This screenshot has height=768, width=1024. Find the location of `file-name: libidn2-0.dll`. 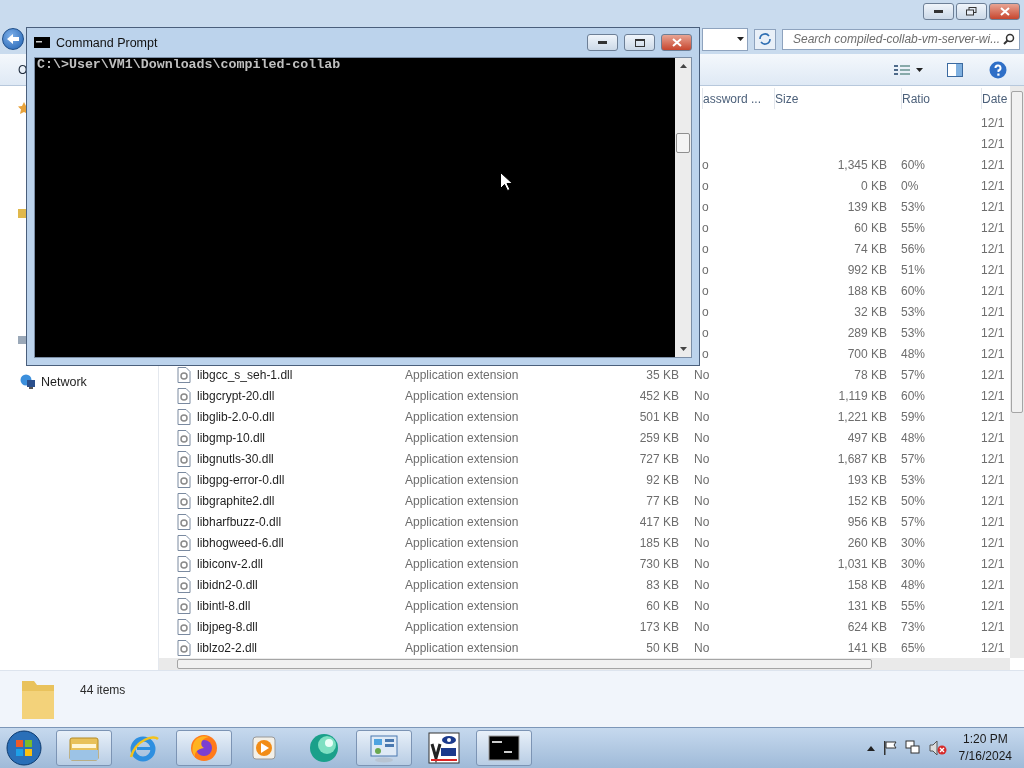

file-name: libidn2-0.dll is located at coordinates (227, 584).